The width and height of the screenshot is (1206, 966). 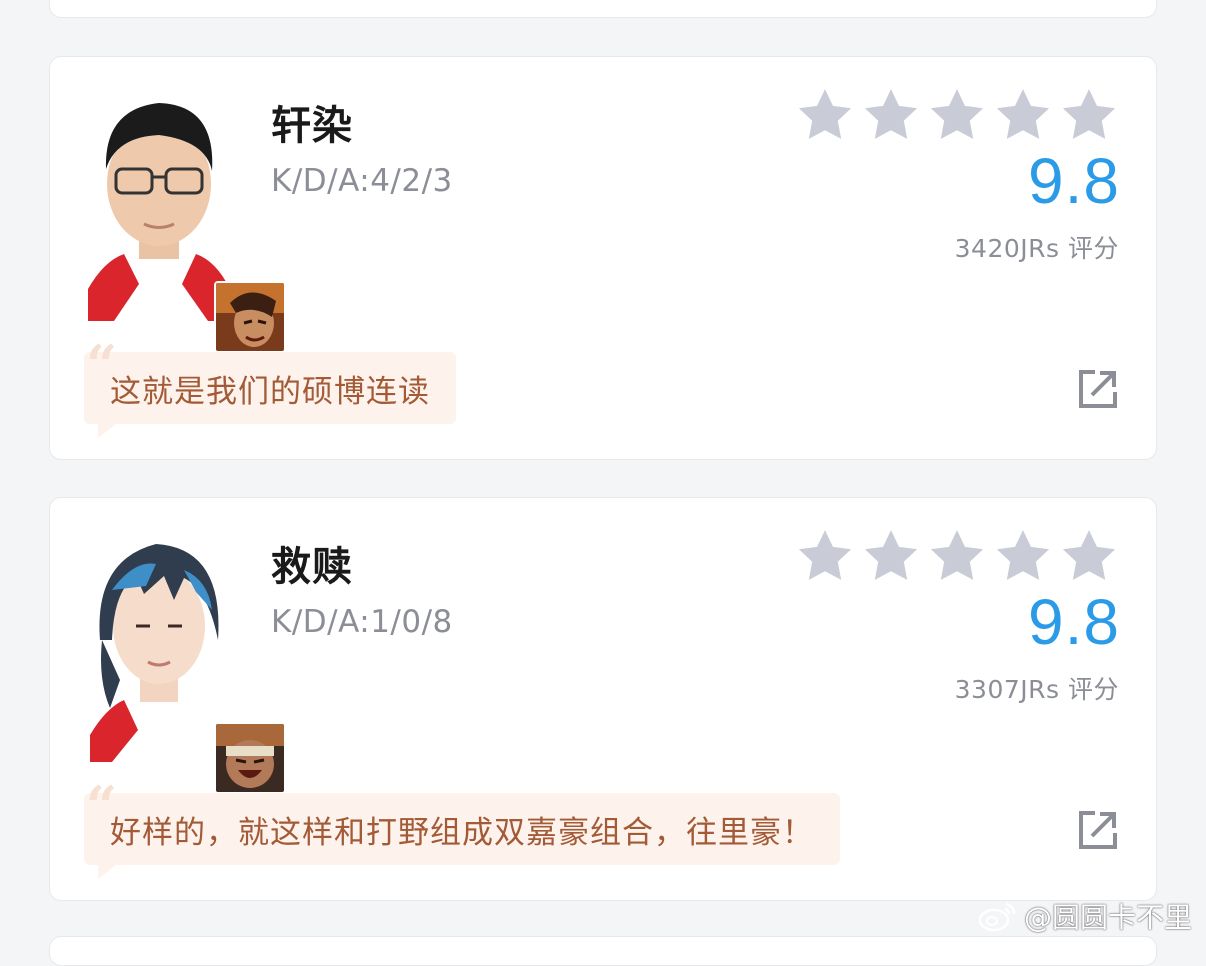 What do you see at coordinates (270, 391) in the screenshot?
I see `comment-text: 这就是我们的硕博连读` at bounding box center [270, 391].